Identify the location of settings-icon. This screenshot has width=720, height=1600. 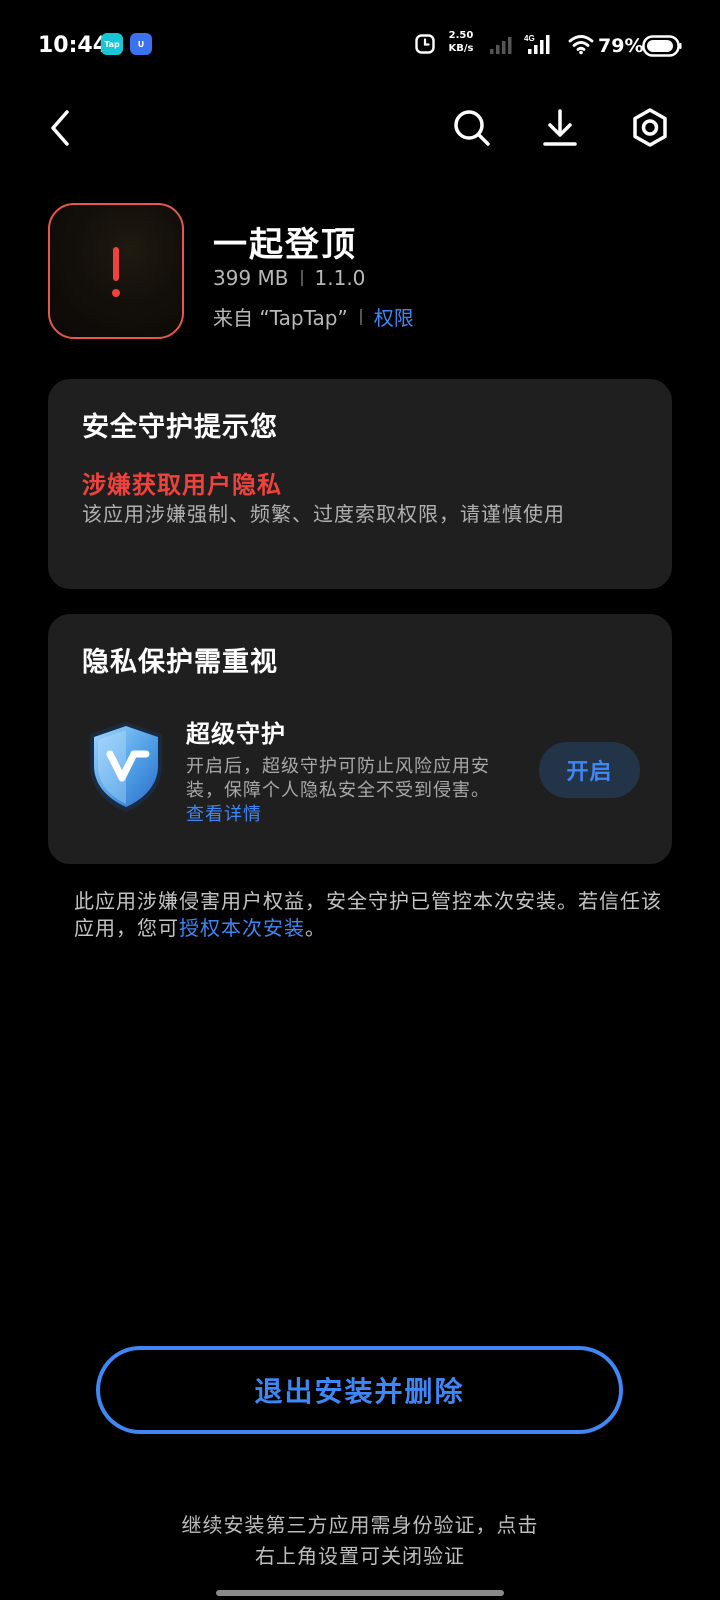
(650, 130).